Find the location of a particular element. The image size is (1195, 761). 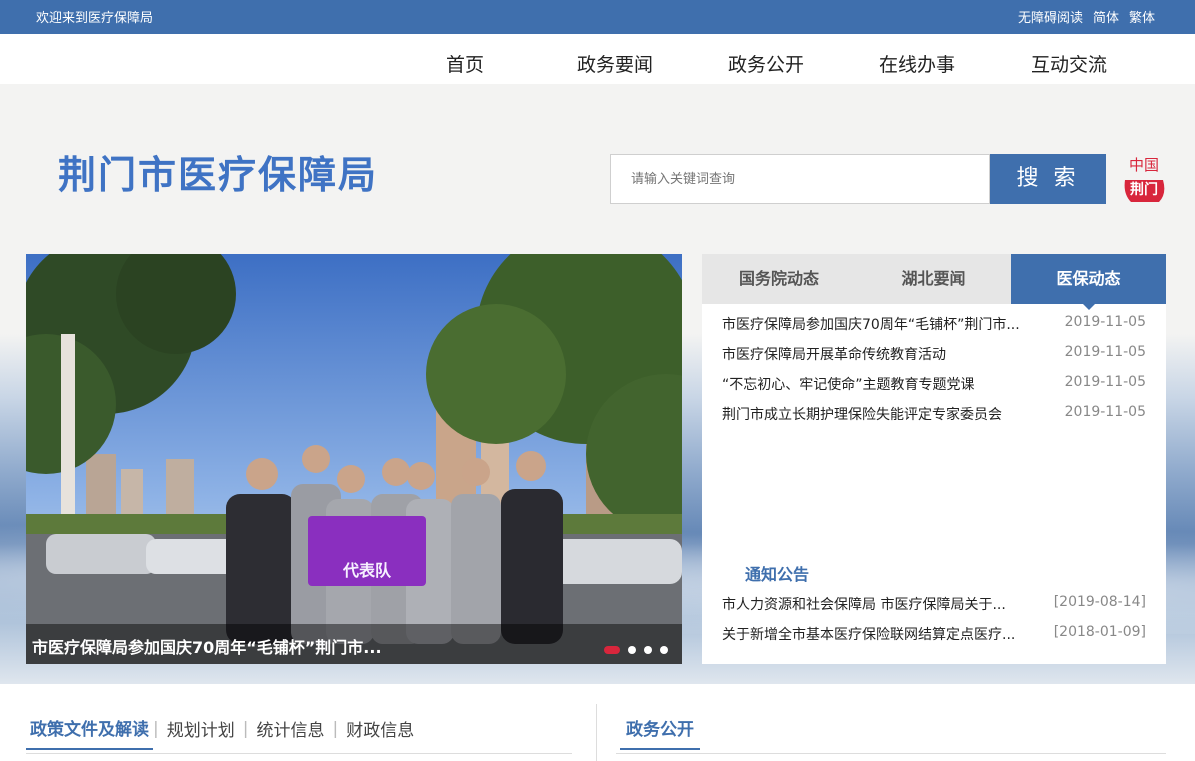

tab-state-council: 国务院动态 is located at coordinates (779, 279).